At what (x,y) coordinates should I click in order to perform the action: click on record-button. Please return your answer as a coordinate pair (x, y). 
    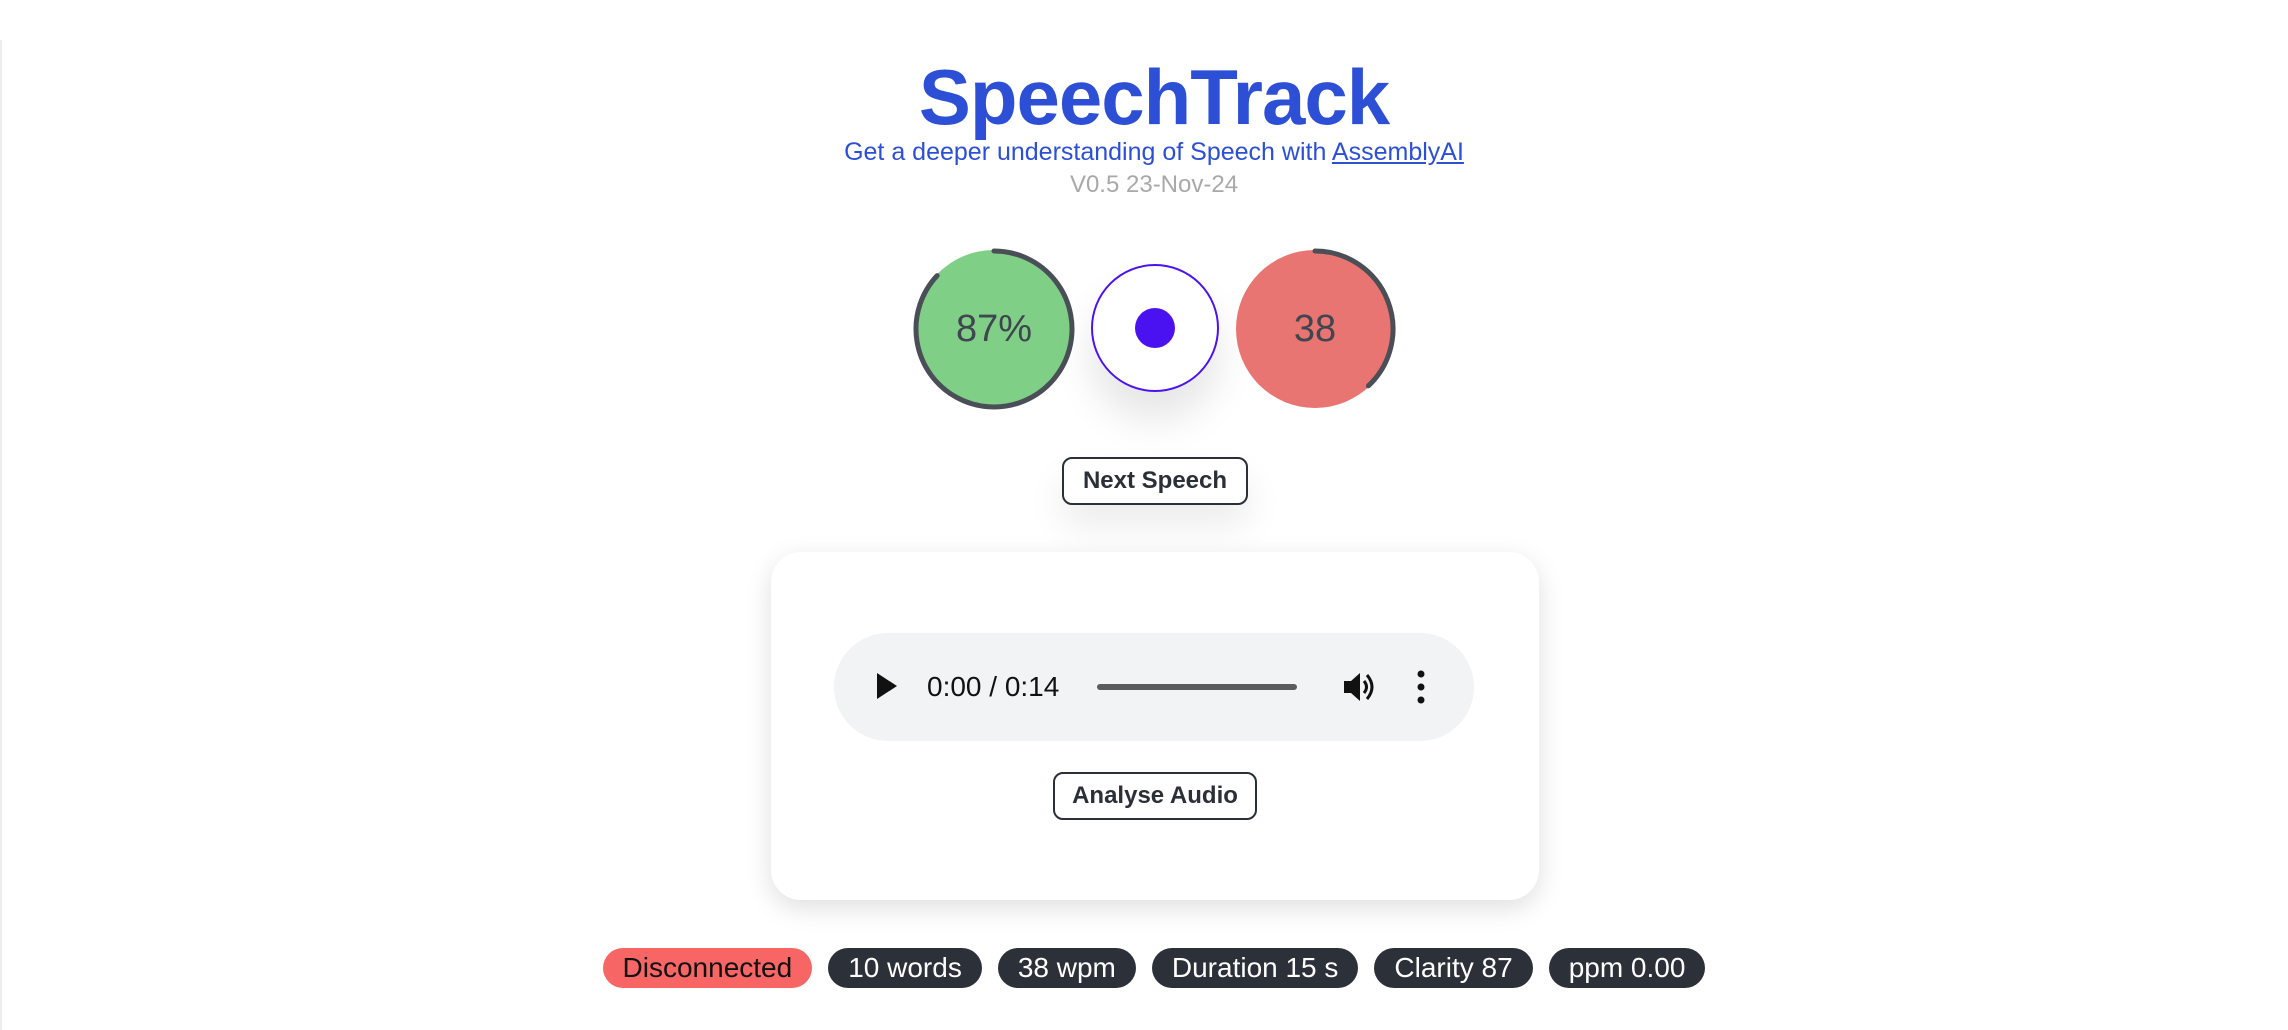
    Looking at the image, I should click on (1155, 328).